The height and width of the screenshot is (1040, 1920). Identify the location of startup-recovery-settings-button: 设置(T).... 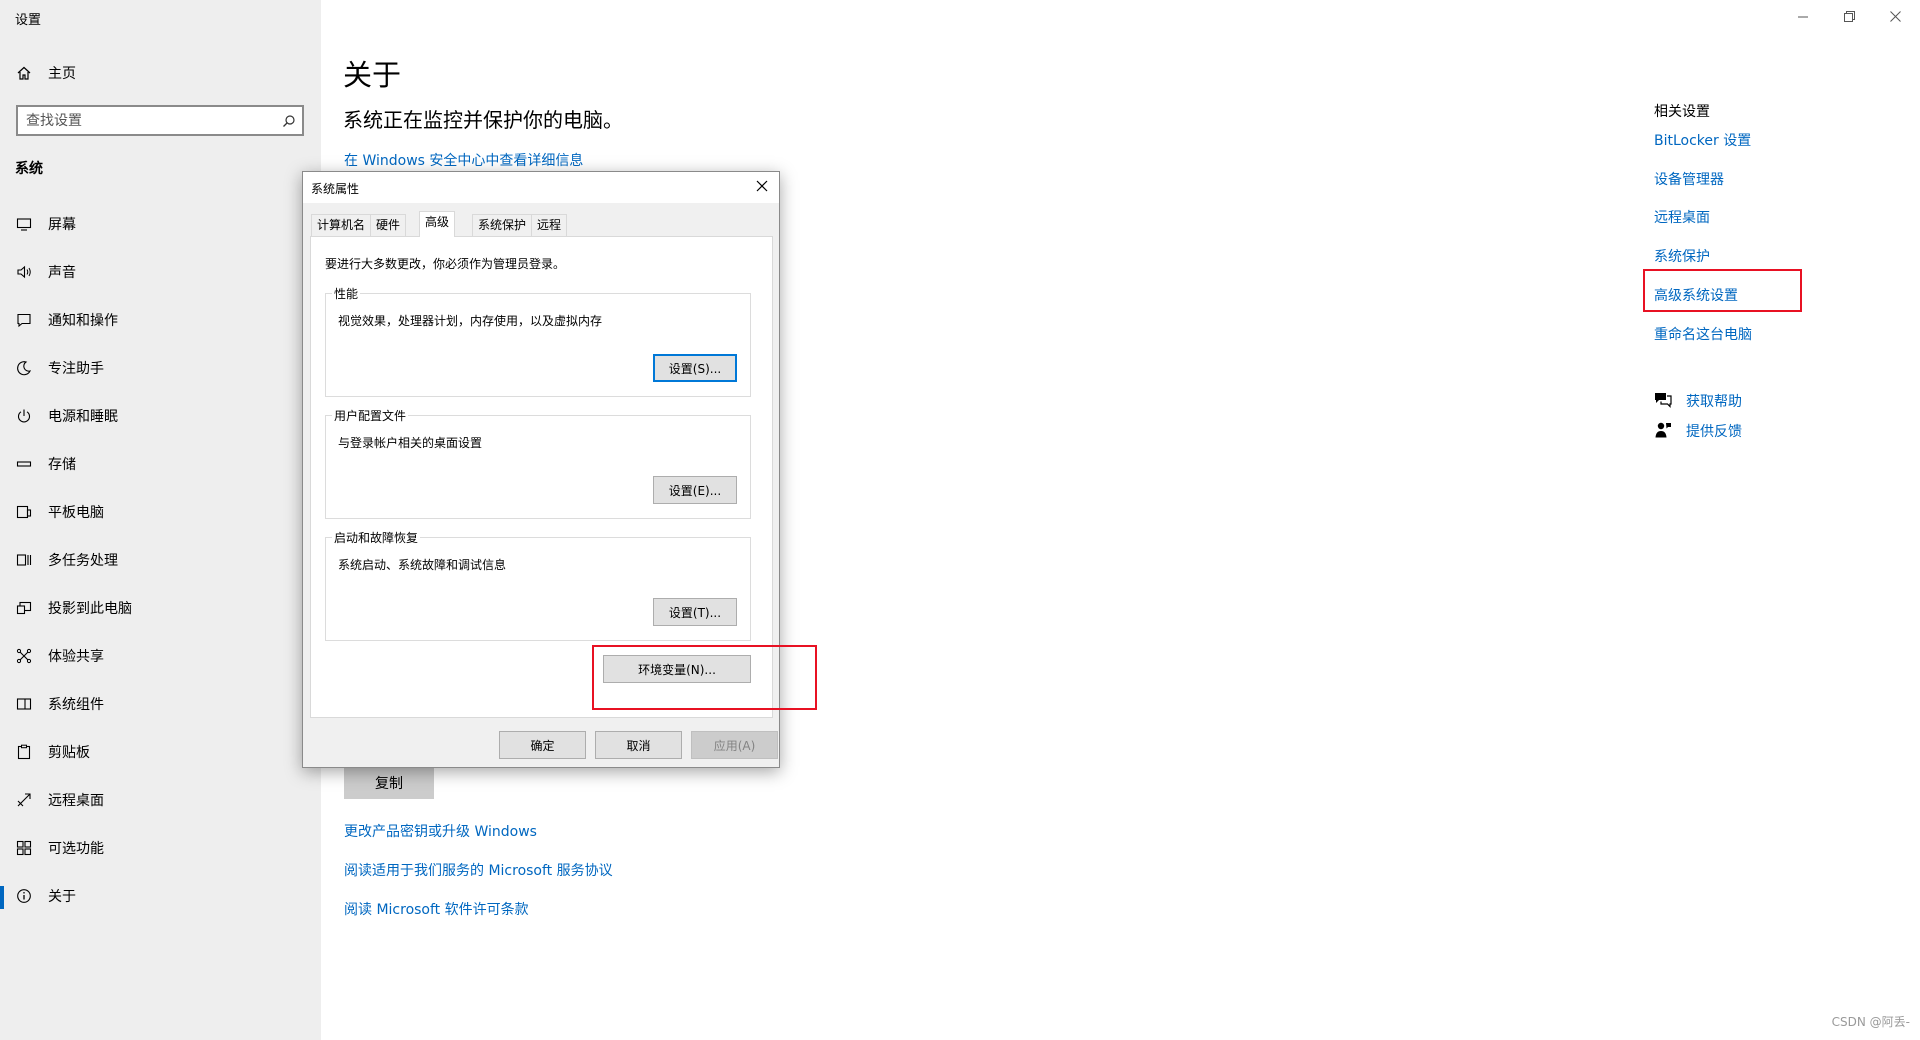
(695, 612).